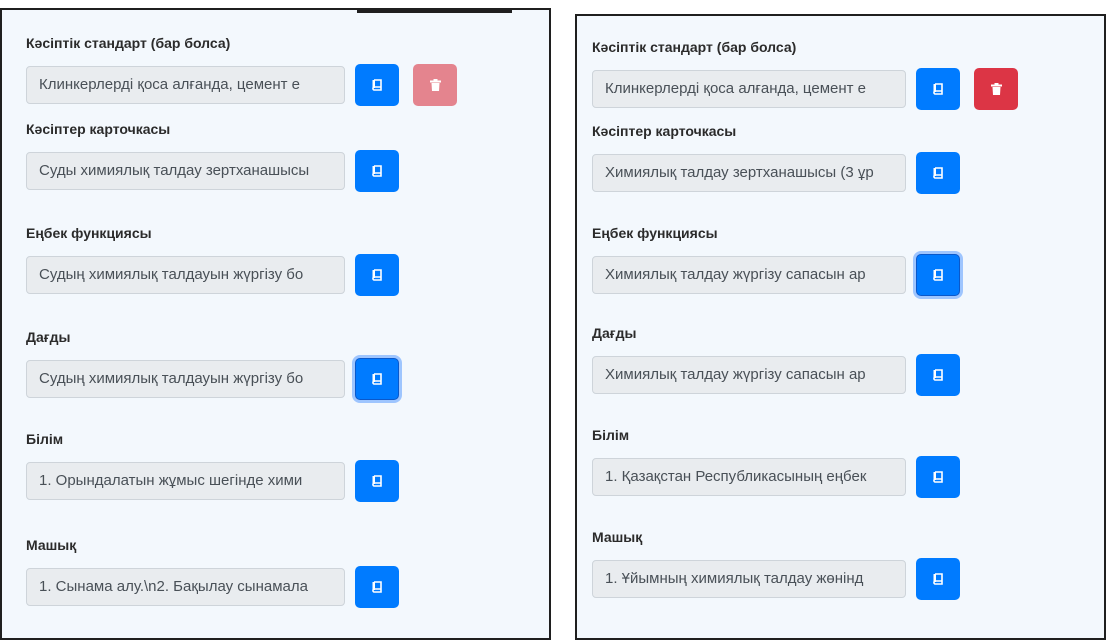 This screenshot has width=1116, height=640. Describe the element at coordinates (185, 481) in the screenshot. I see `knowledge-input: 1. Орындалатын жұмыс шегінде хими` at that location.